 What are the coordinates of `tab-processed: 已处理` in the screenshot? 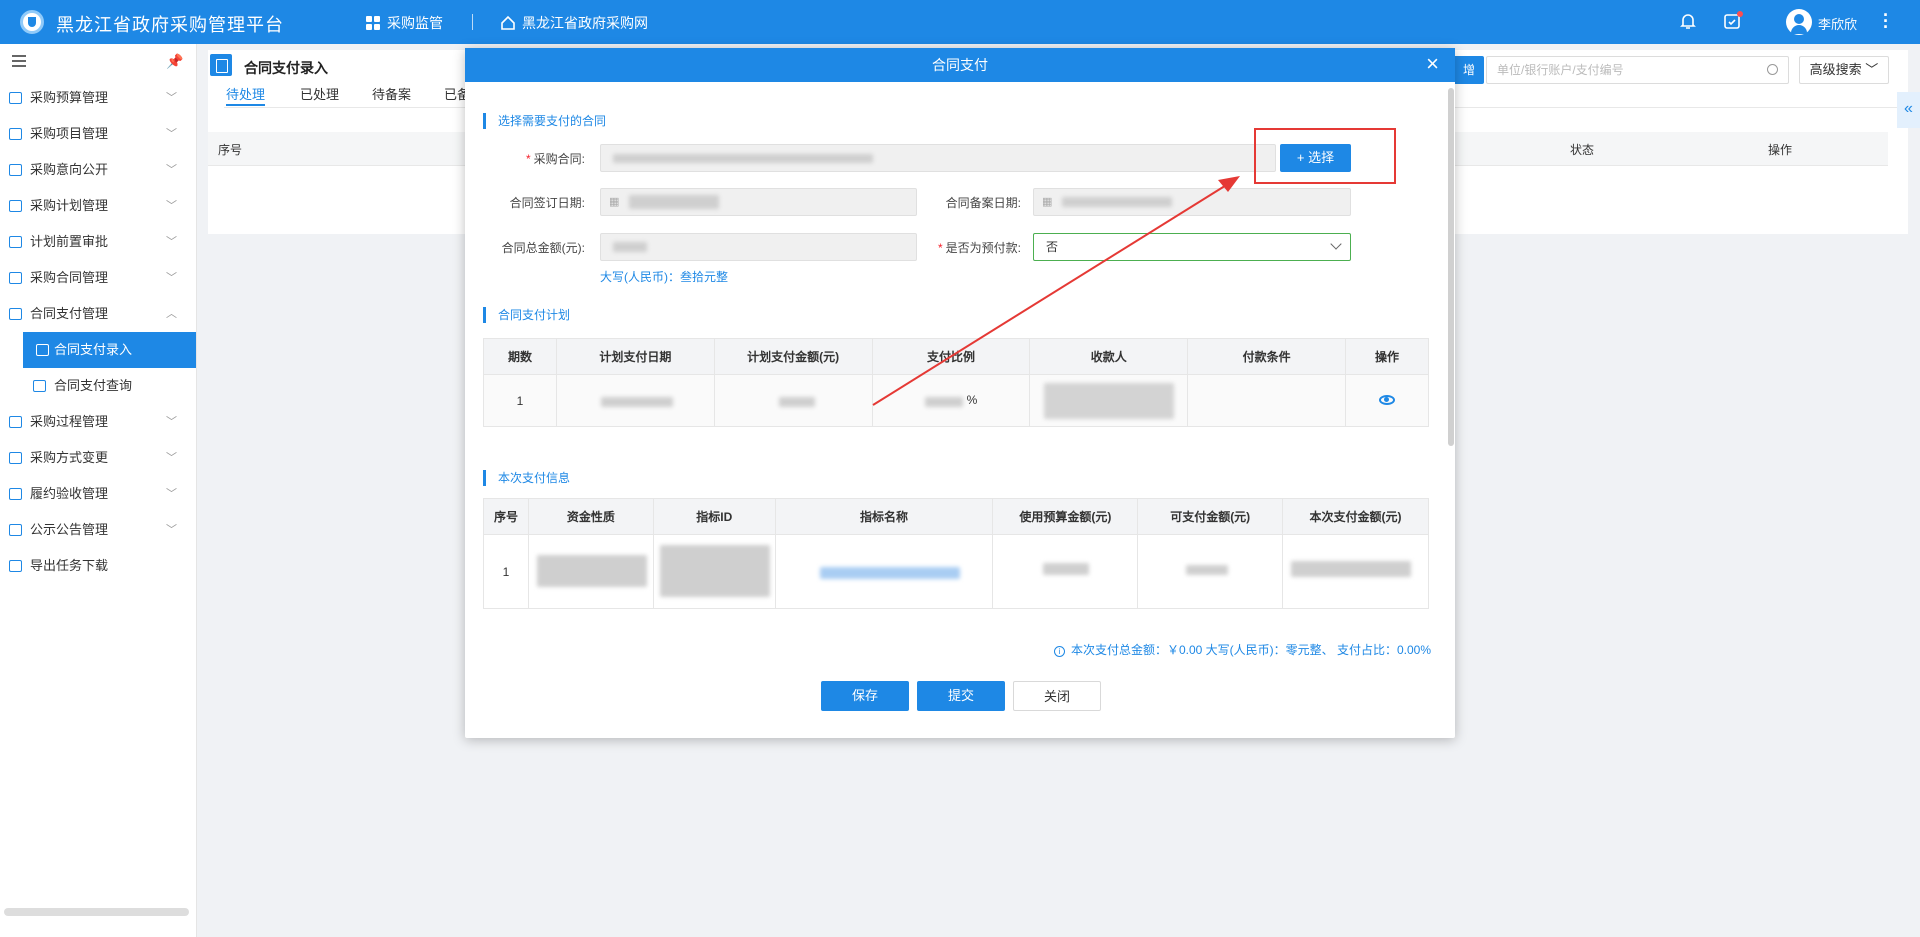 It's located at (319, 95).